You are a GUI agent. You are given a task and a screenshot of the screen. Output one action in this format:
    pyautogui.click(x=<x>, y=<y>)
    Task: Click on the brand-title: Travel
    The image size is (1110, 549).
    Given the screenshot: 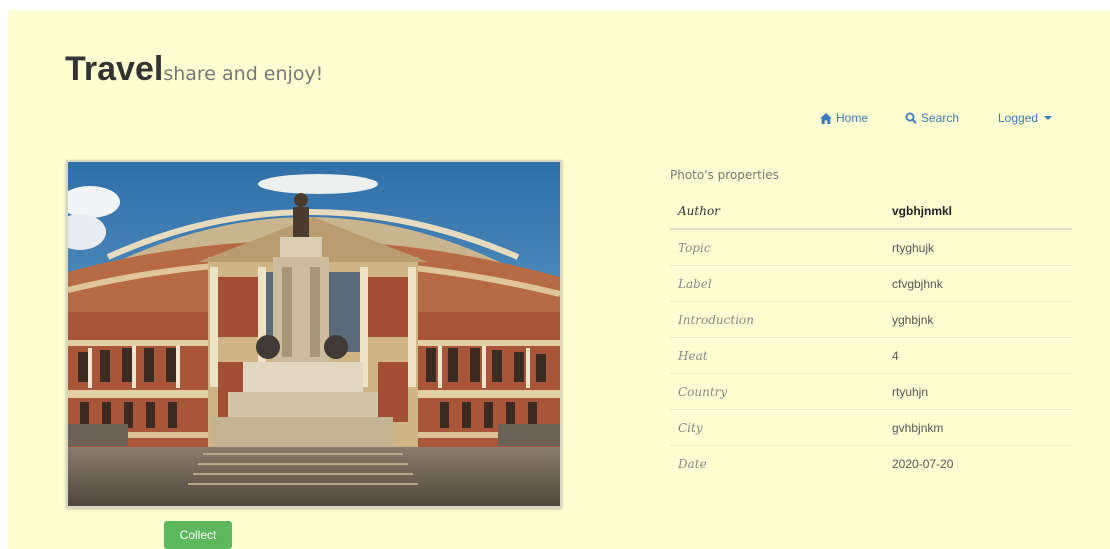 What is the action you would take?
    pyautogui.click(x=114, y=69)
    